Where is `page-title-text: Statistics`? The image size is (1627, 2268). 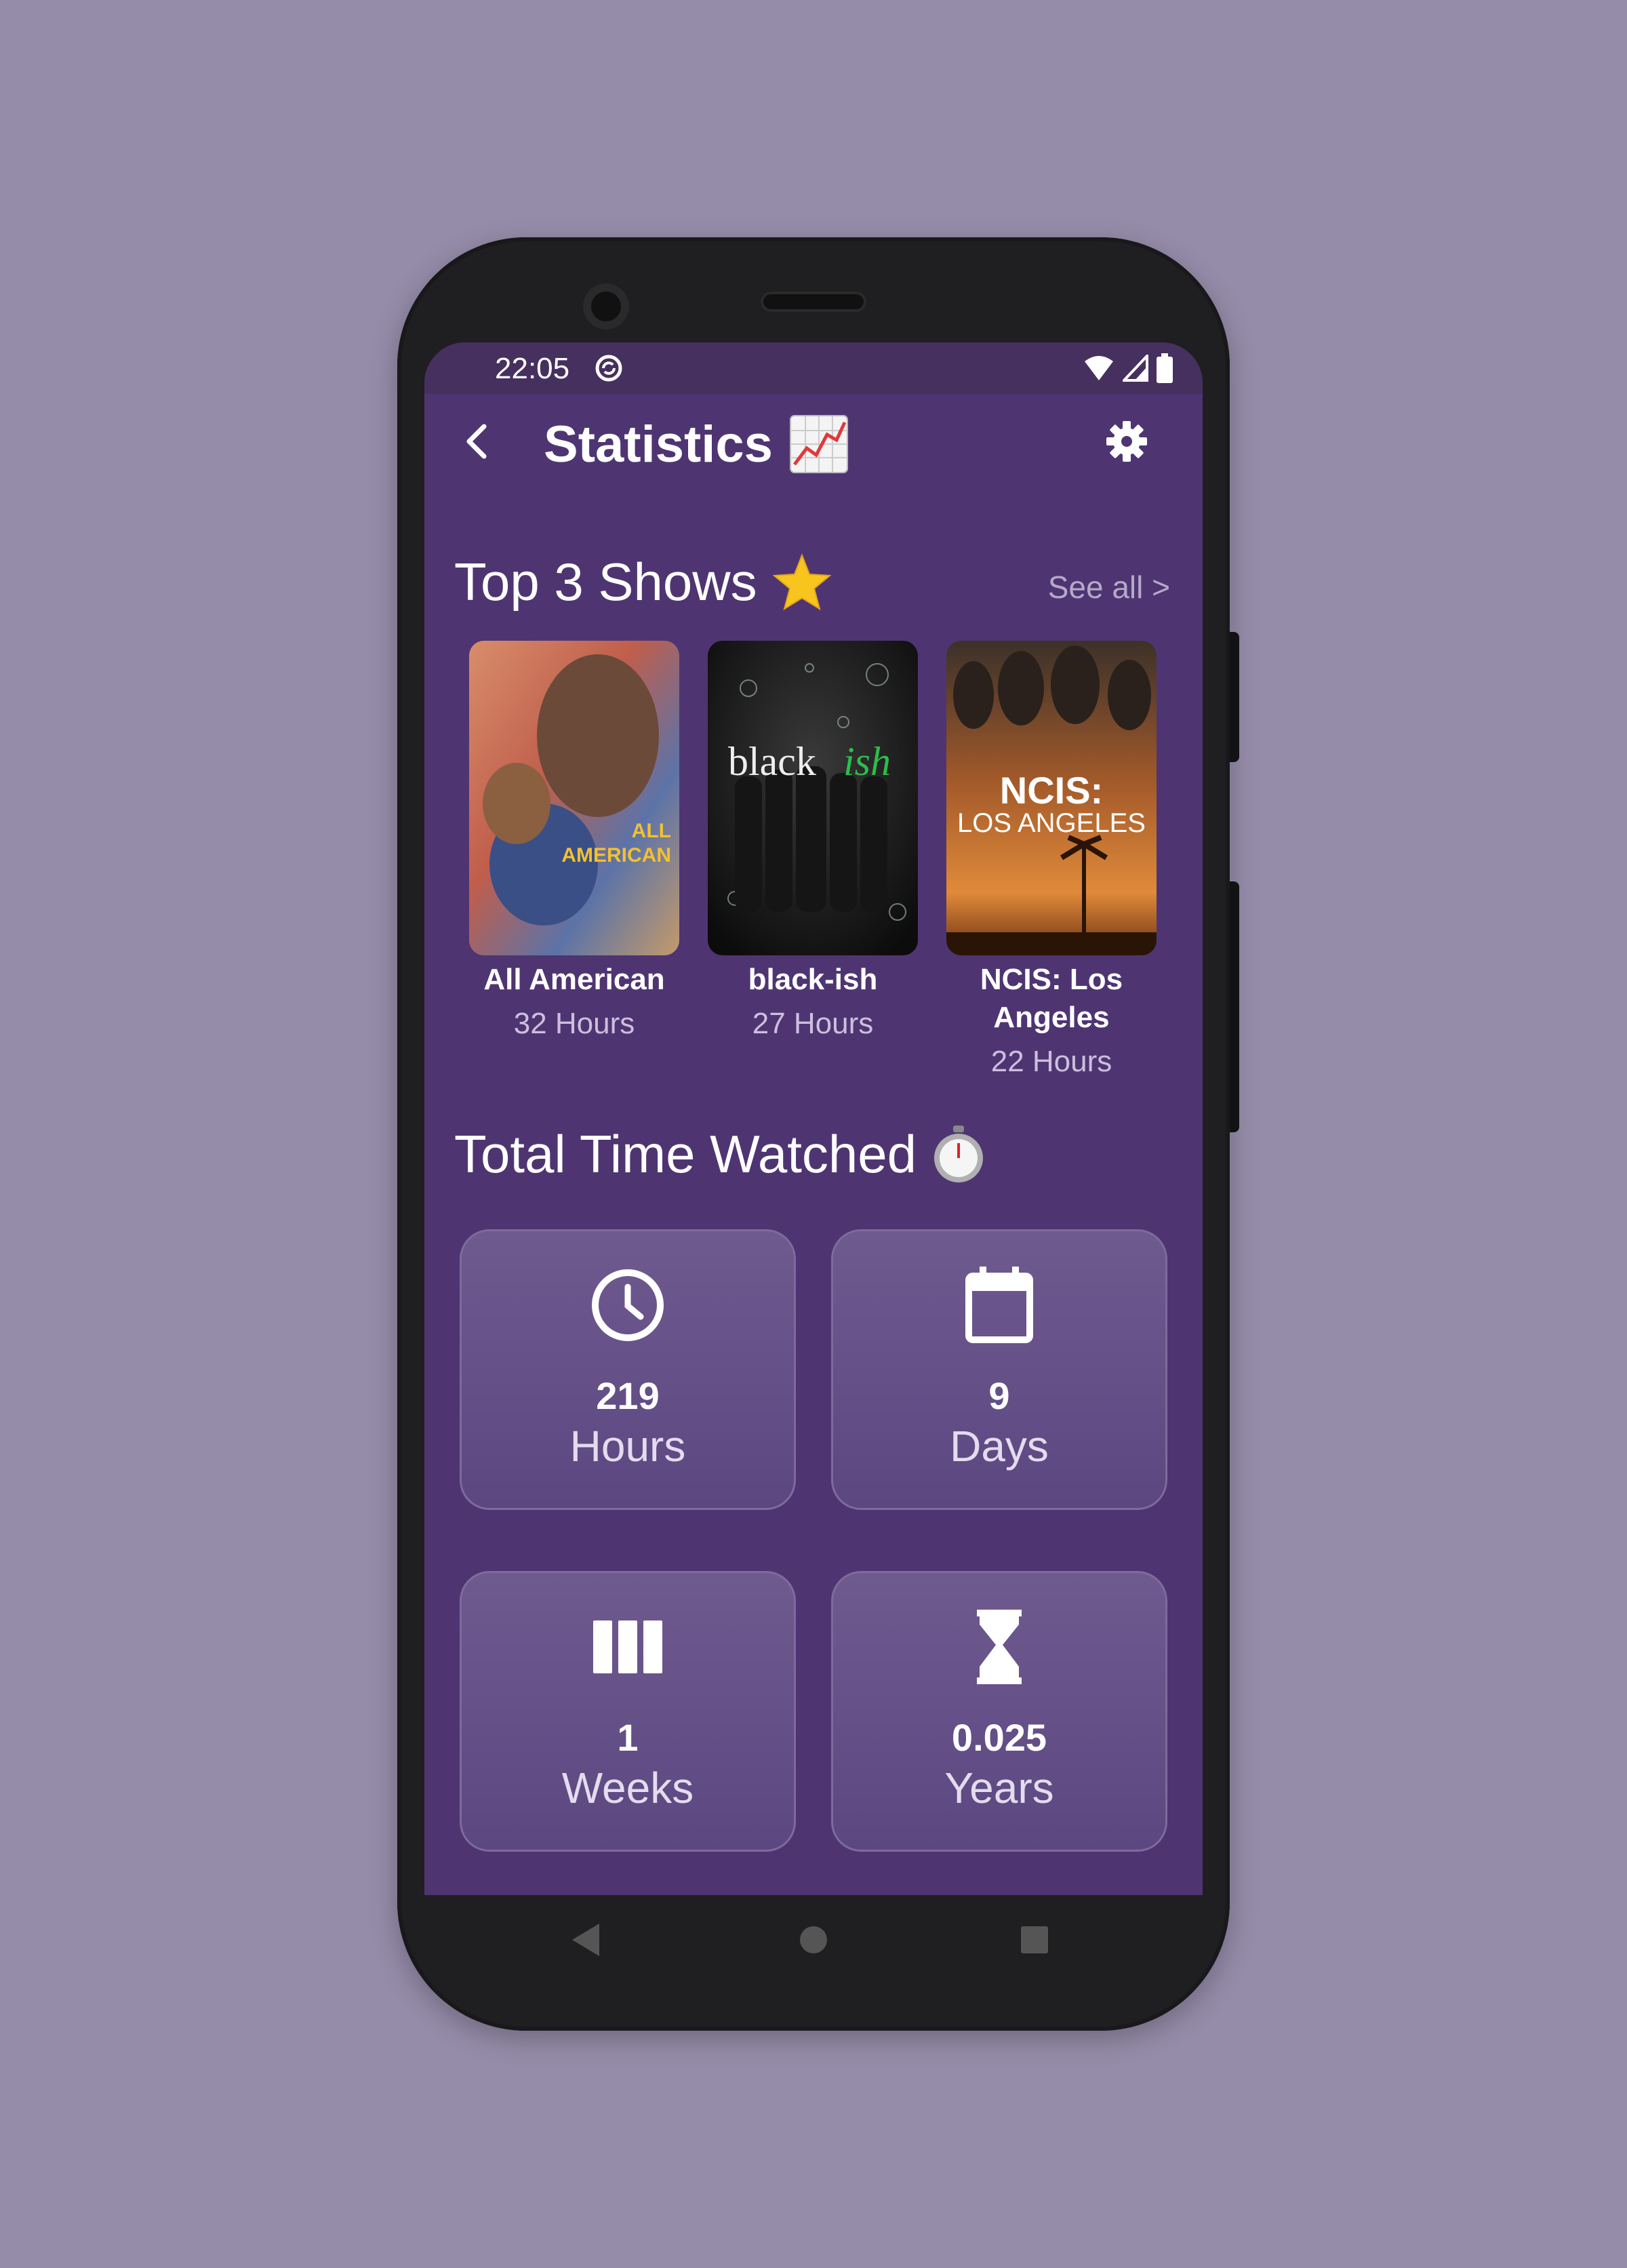 page-title-text: Statistics is located at coordinates (658, 444).